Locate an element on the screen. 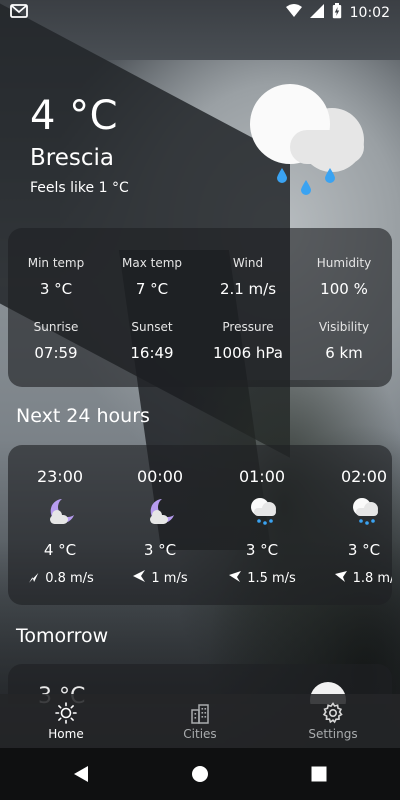  detail-sunrise: Sunrise 07:59 is located at coordinates (56, 341).